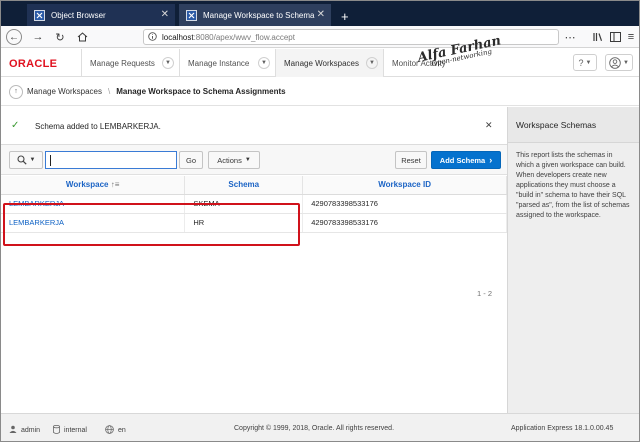 Image resolution: width=640 pixels, height=442 pixels. I want to click on column-header-label: Workspace, so click(87, 185).